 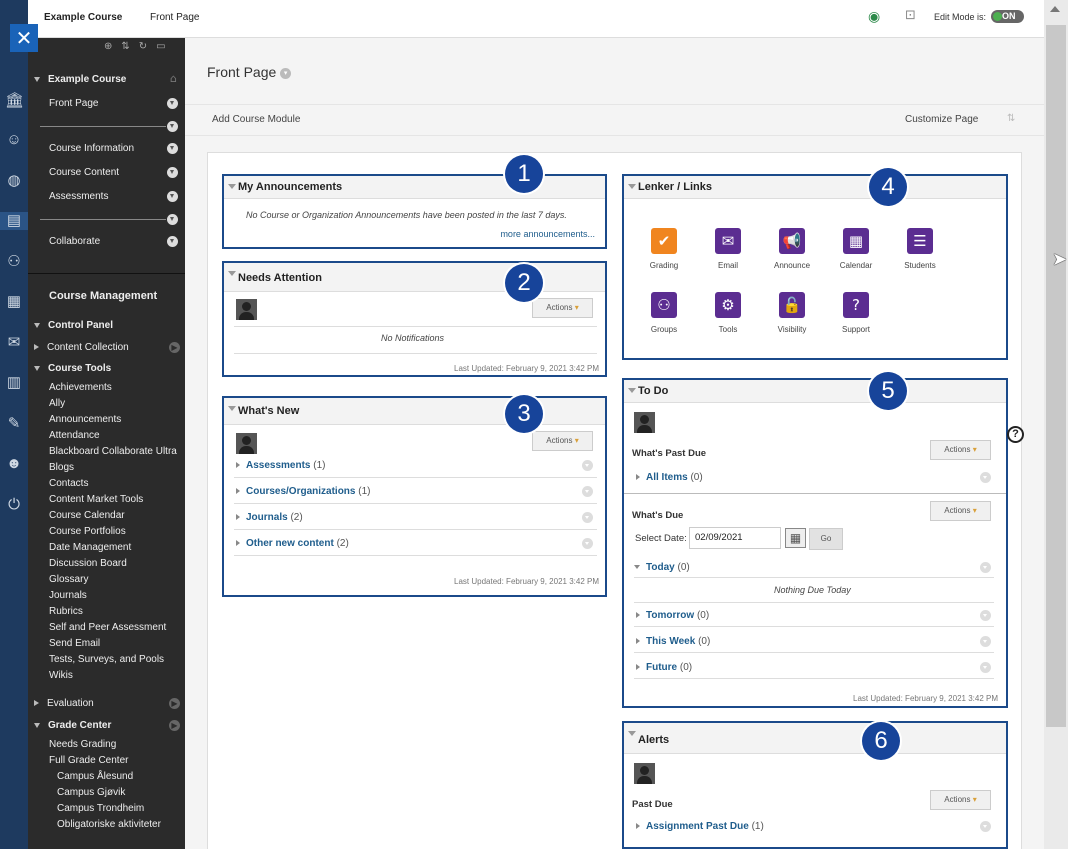 I want to click on link-students: ☰ Students, so click(x=920, y=249).